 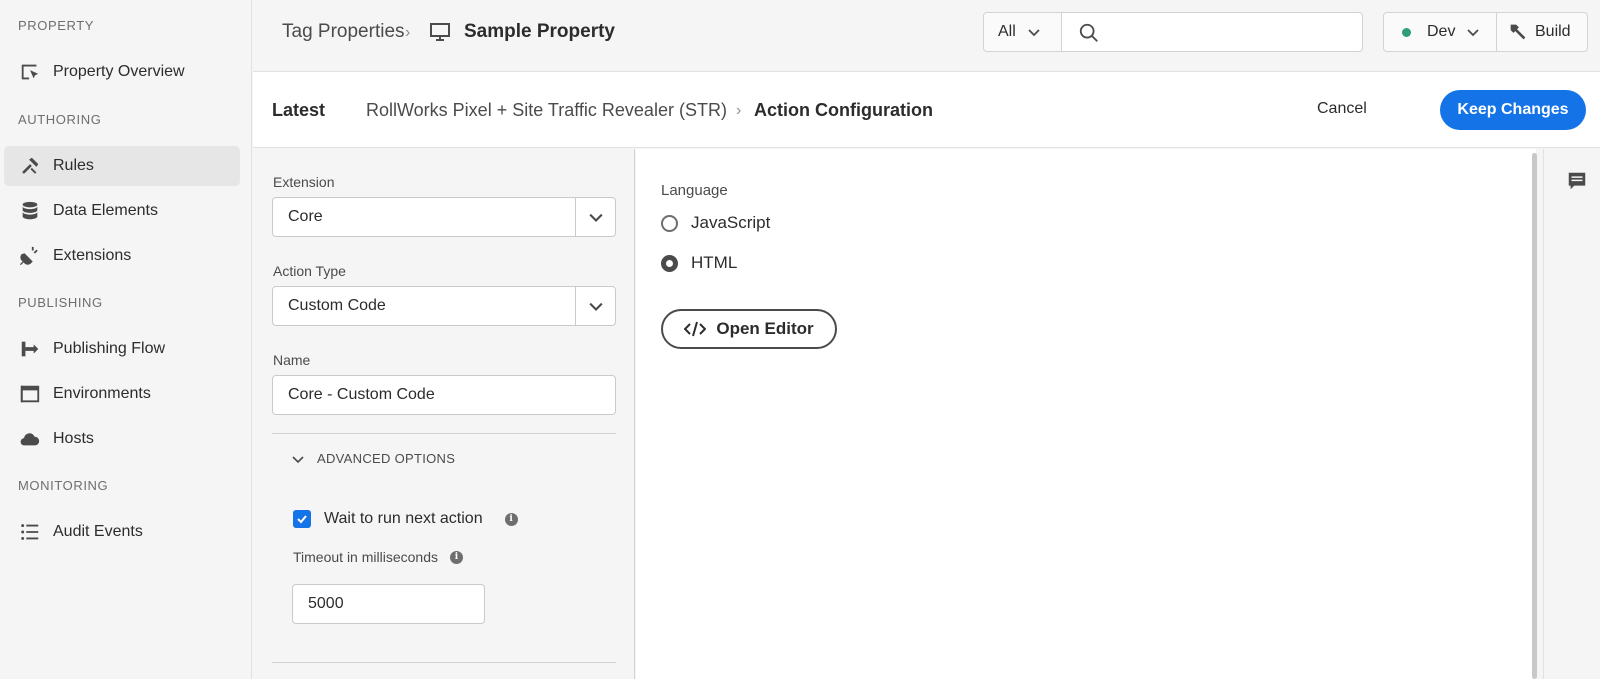 I want to click on environment-controls: Dev Build, so click(x=1485, y=32).